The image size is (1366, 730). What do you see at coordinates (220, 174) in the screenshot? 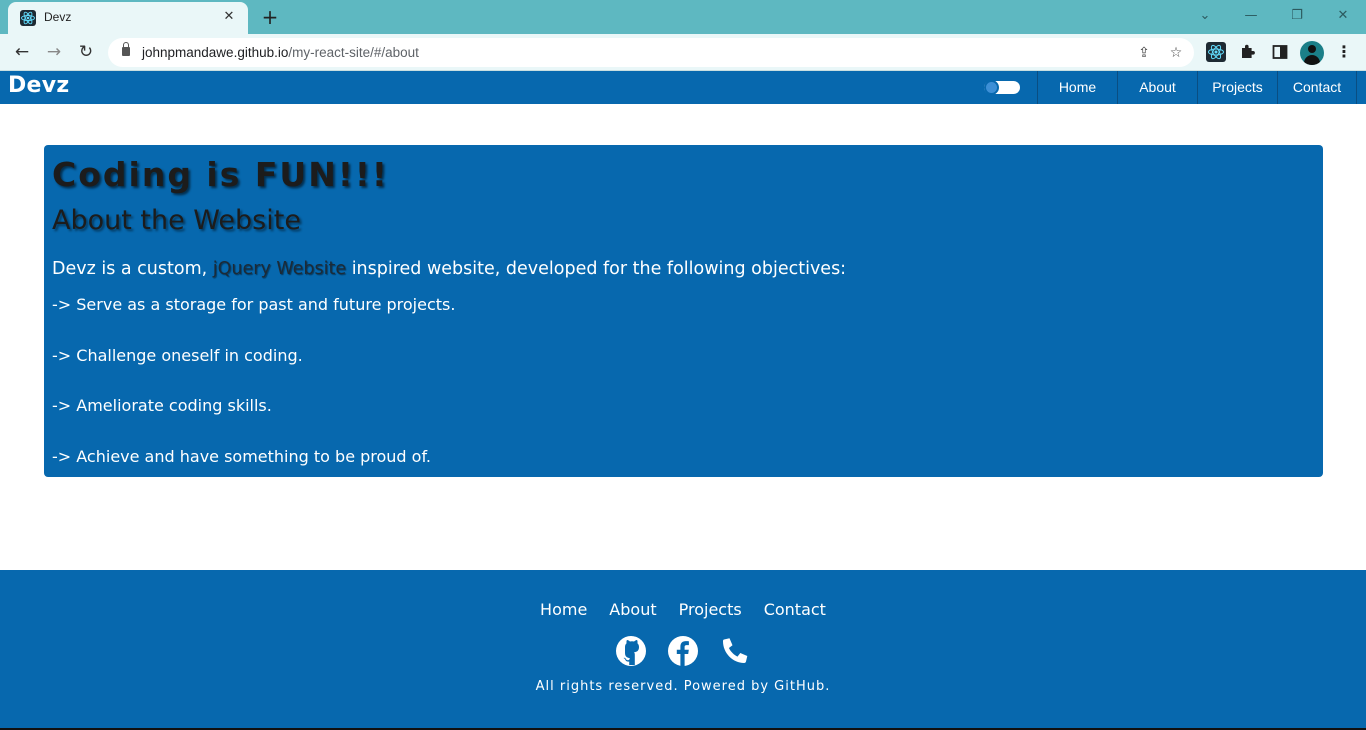
I see `page-heading: Coding is FUN!!!` at bounding box center [220, 174].